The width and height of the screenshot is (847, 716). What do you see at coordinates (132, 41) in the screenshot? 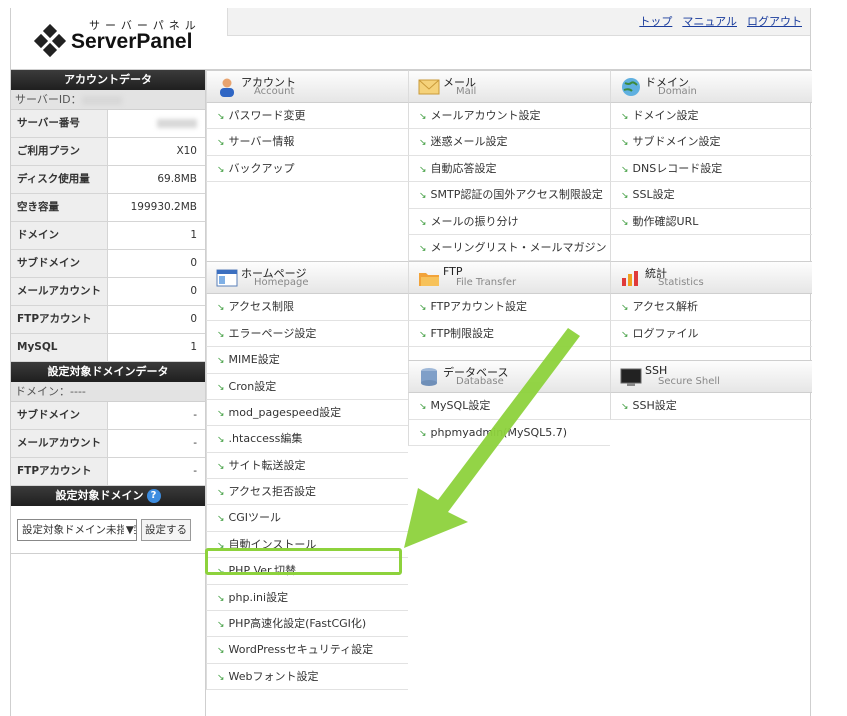
I see `logo-text: ServerPanel` at bounding box center [132, 41].